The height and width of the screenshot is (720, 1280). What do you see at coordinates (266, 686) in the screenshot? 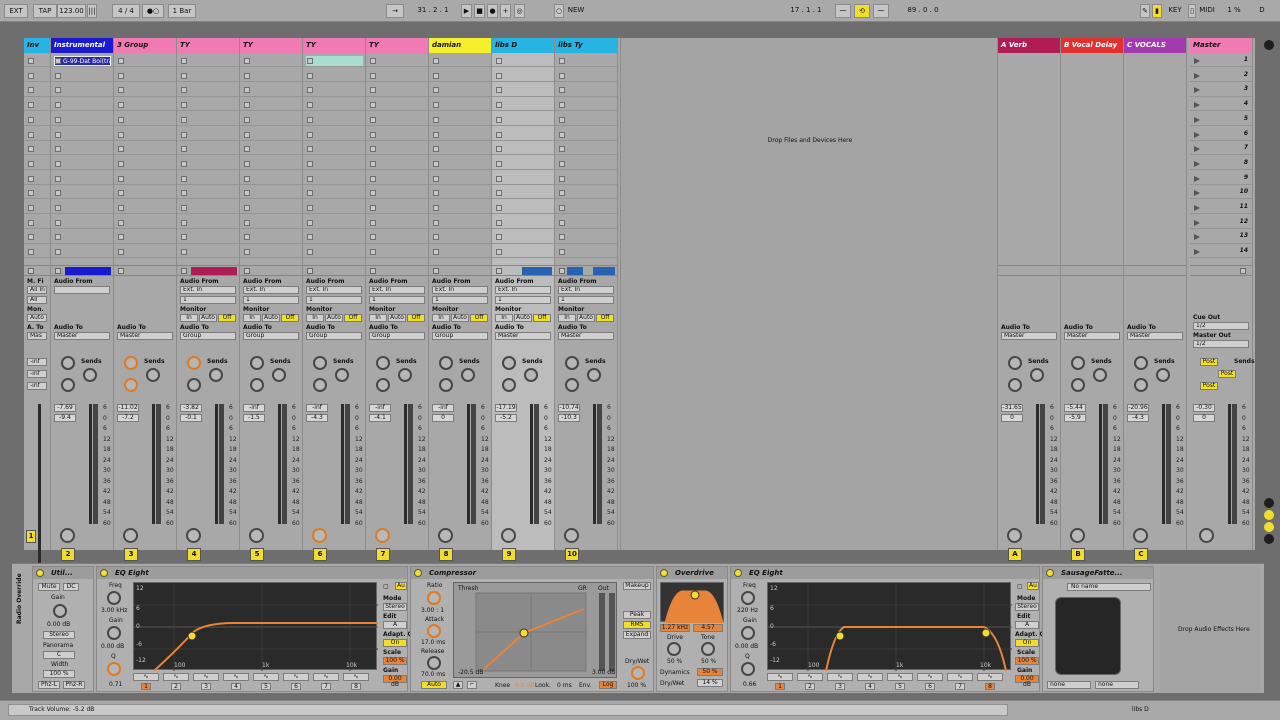
I see `eq-band-toggle: 5` at bounding box center [266, 686].